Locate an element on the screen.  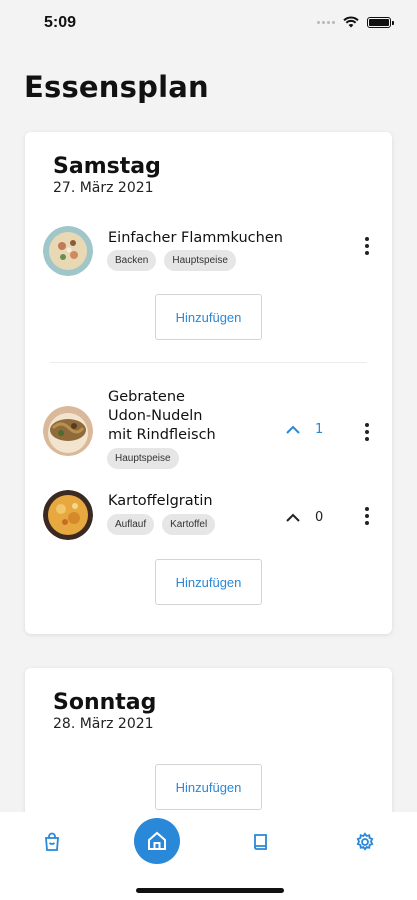
meal-name-line: Udon-Nudeln is located at coordinates (155, 416).